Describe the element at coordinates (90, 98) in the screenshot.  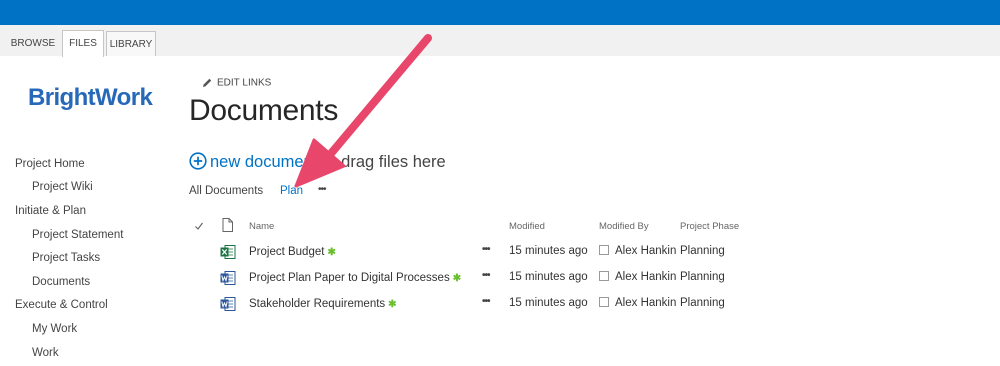
I see `site-logo: BrightWork` at that location.